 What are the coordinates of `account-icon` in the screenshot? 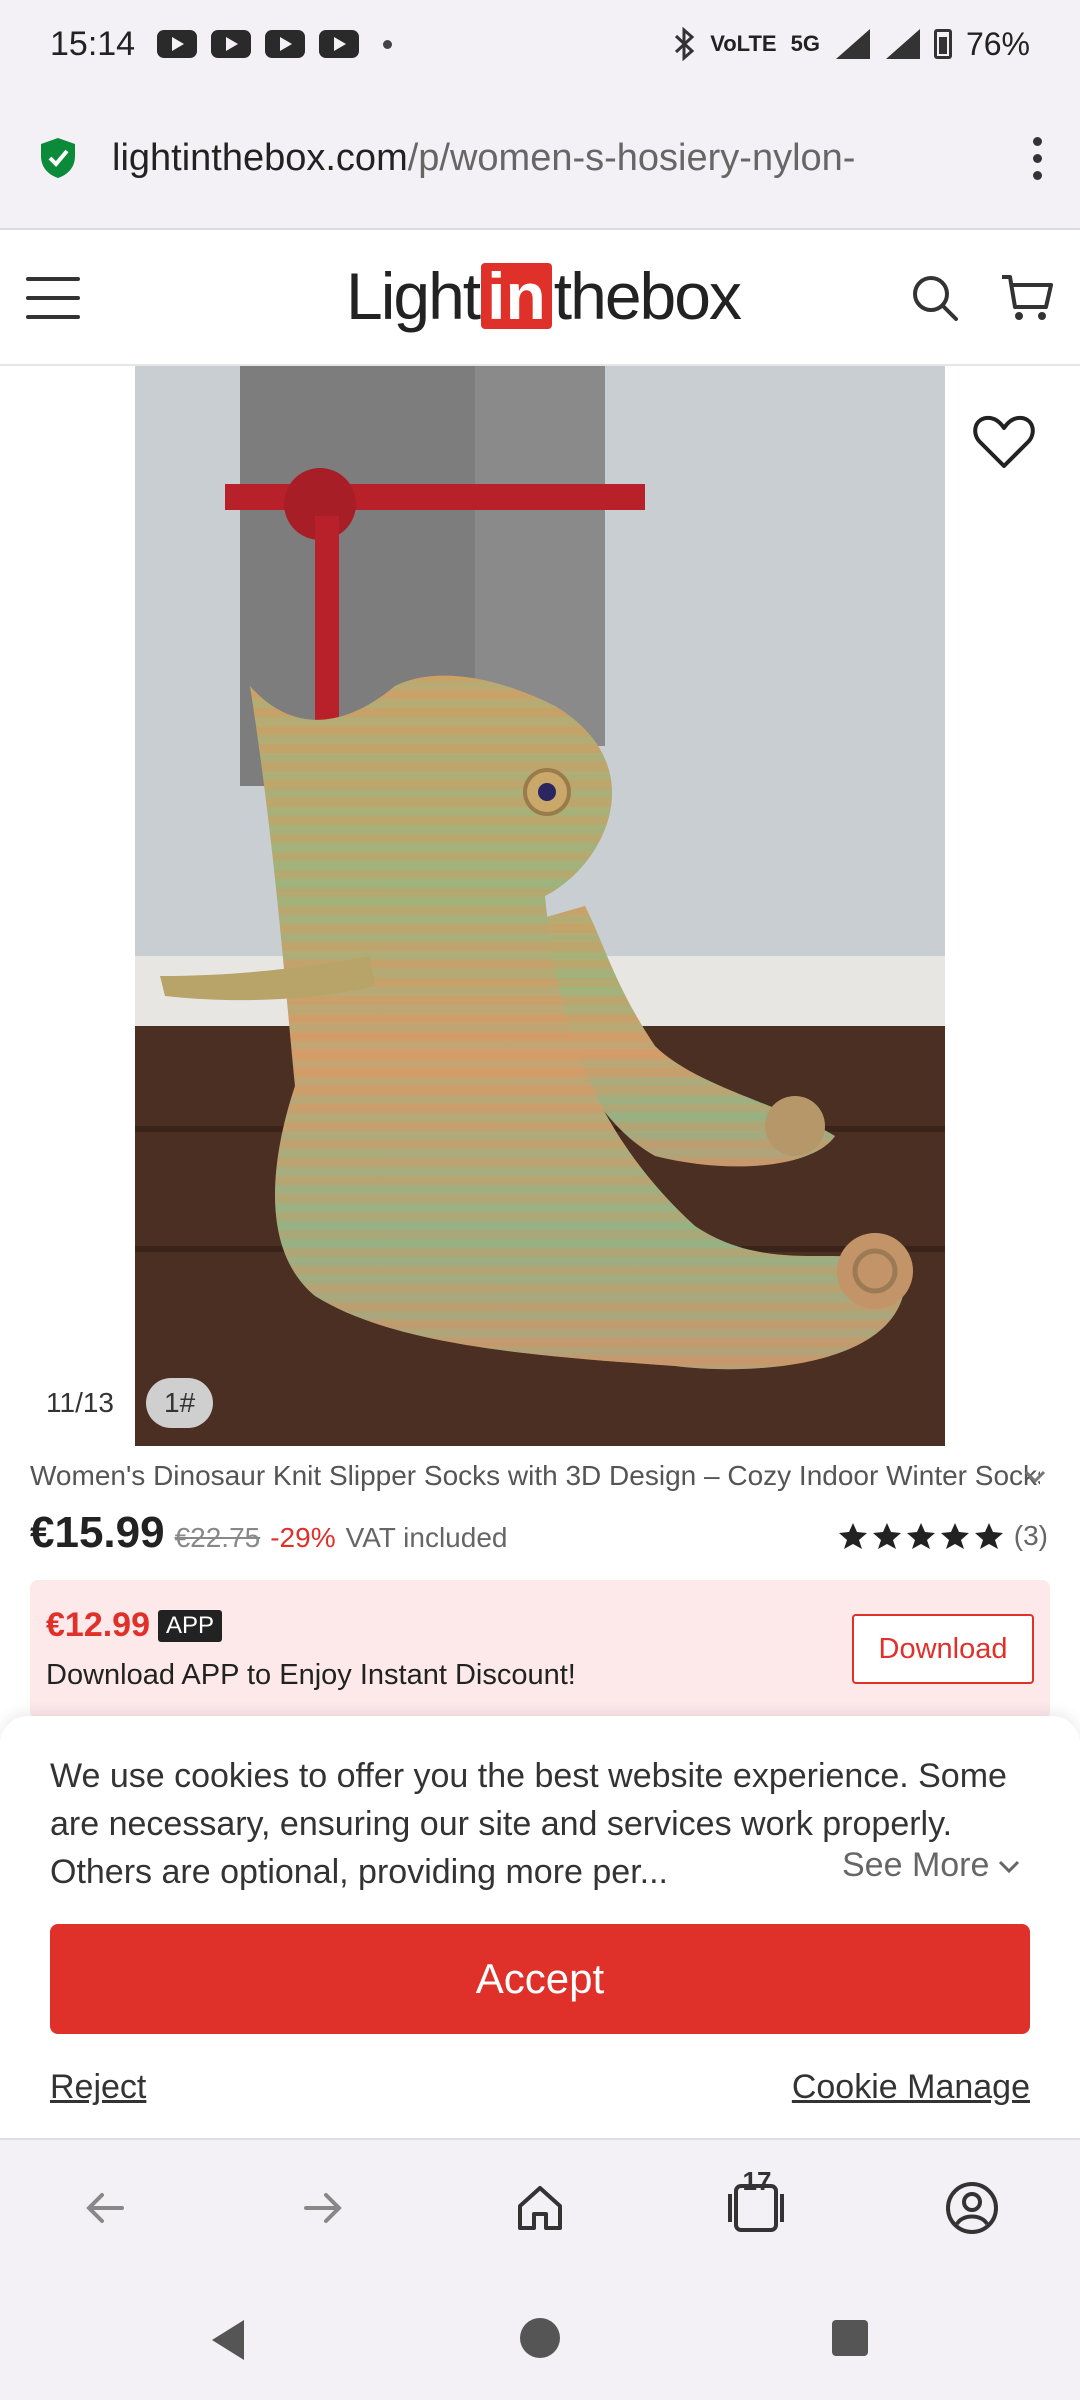 It's located at (972, 2208).